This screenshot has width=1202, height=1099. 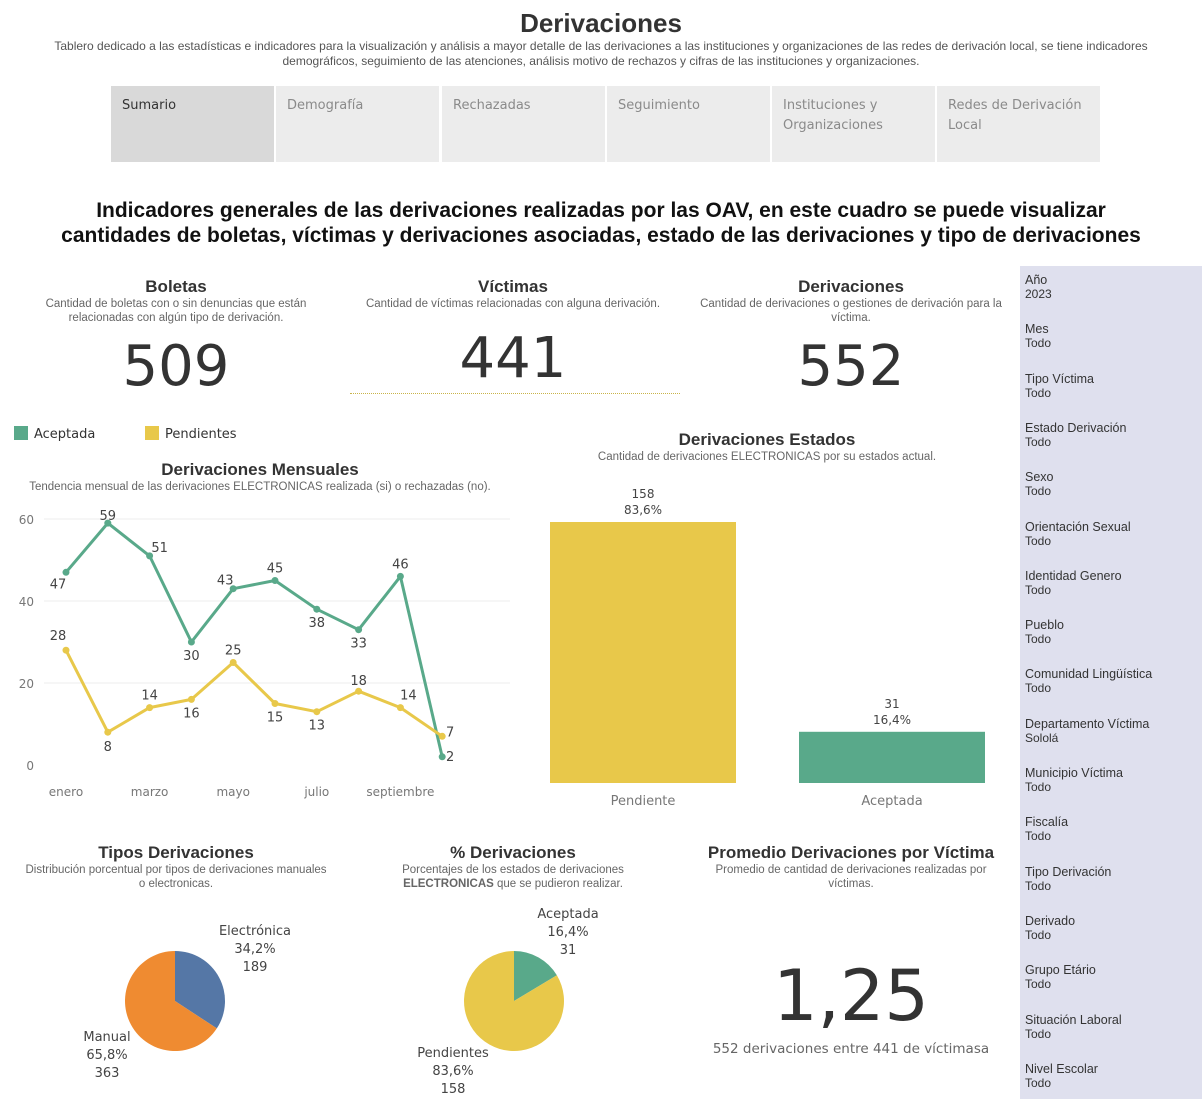 I want to click on filter-identidad-genero: Identidad Genero Todo, so click(x=1073, y=583).